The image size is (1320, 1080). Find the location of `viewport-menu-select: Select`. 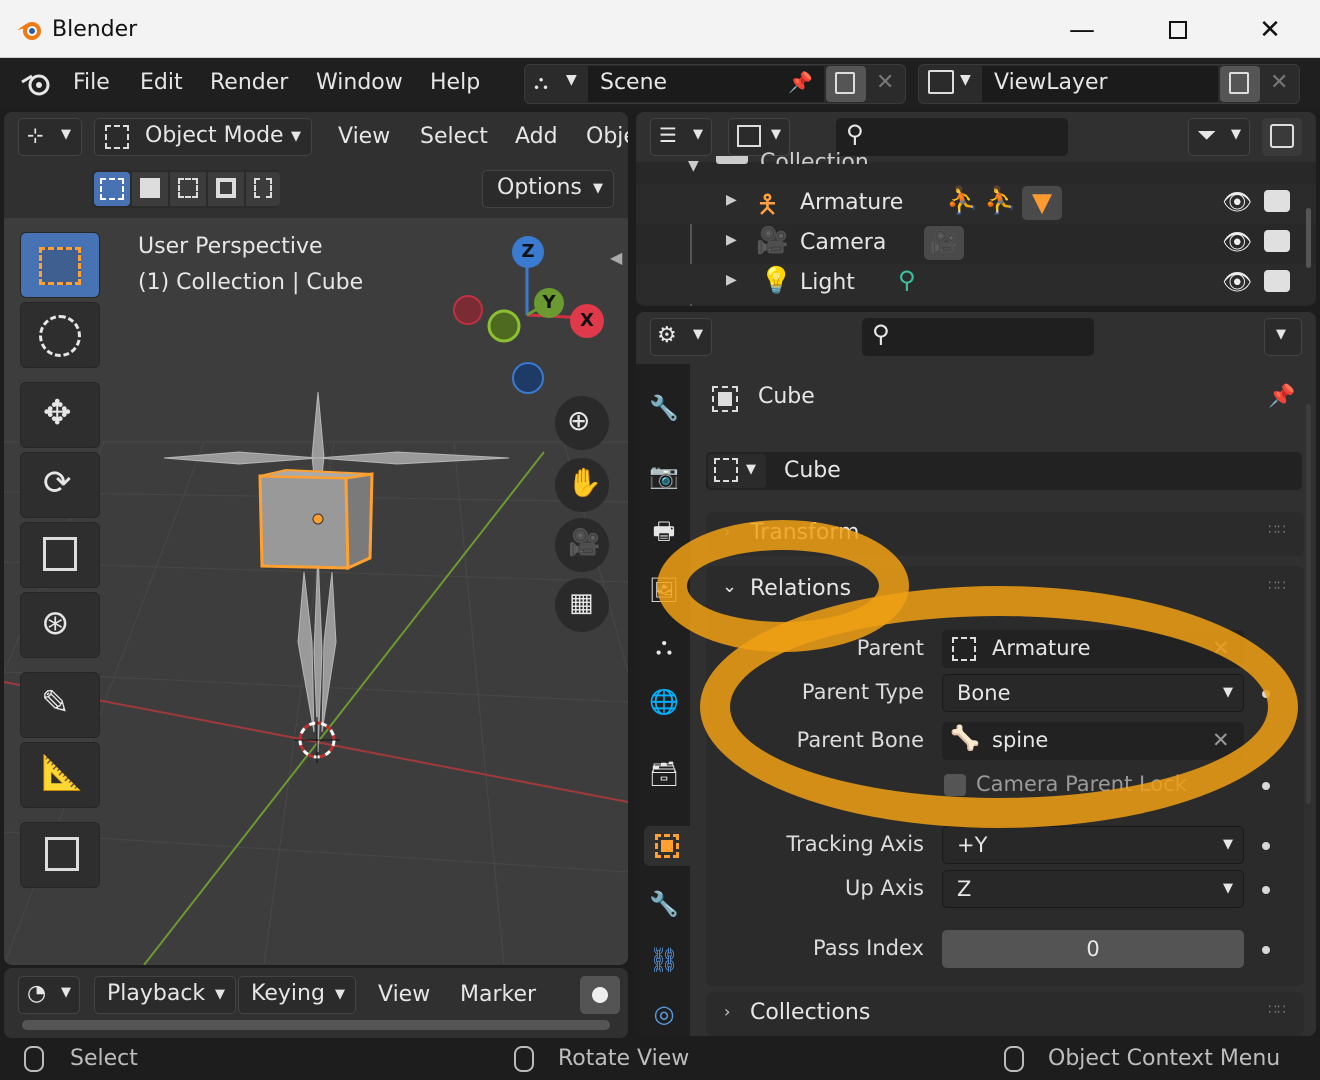

viewport-menu-select: Select is located at coordinates (454, 136).